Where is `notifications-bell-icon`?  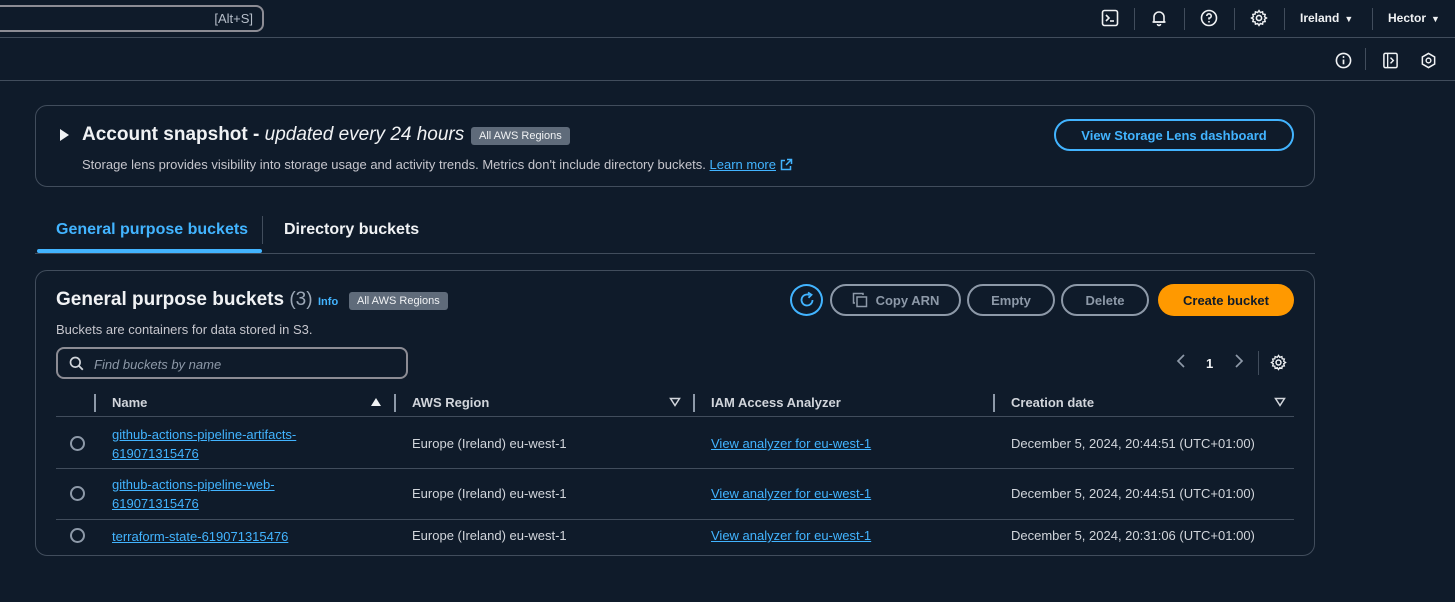 notifications-bell-icon is located at coordinates (1159, 18).